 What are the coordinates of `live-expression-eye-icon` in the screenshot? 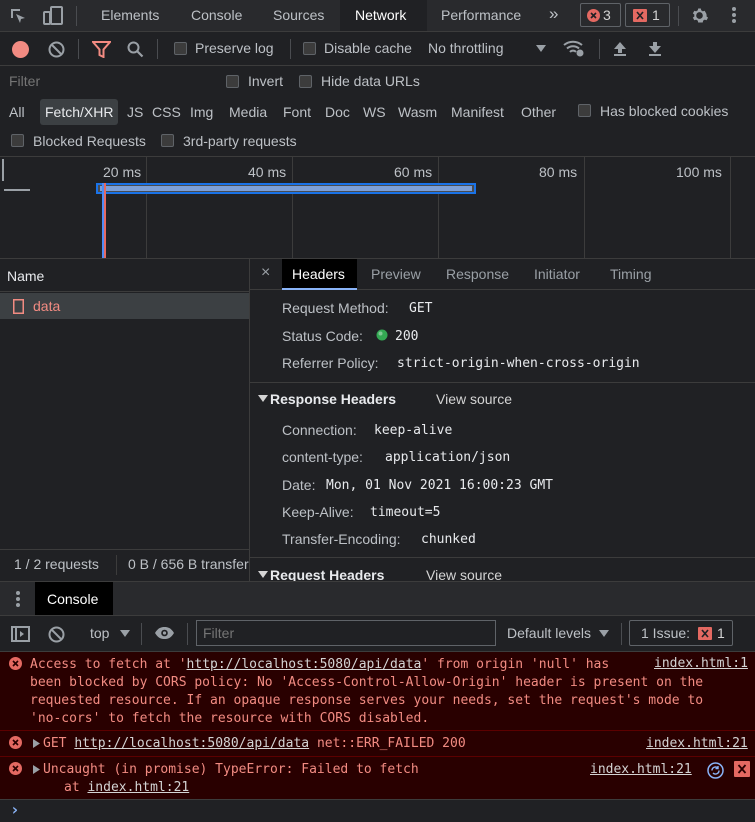 It's located at (164, 633).